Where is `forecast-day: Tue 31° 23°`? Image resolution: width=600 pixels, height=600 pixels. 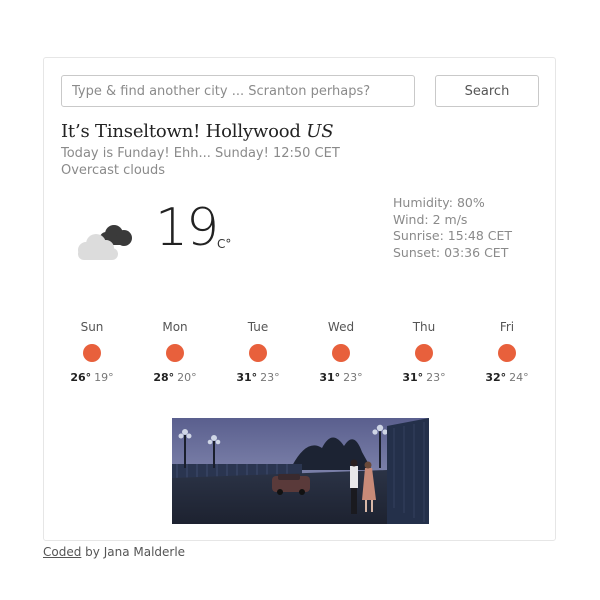
forecast-day: Tue 31° 23° is located at coordinates (258, 351).